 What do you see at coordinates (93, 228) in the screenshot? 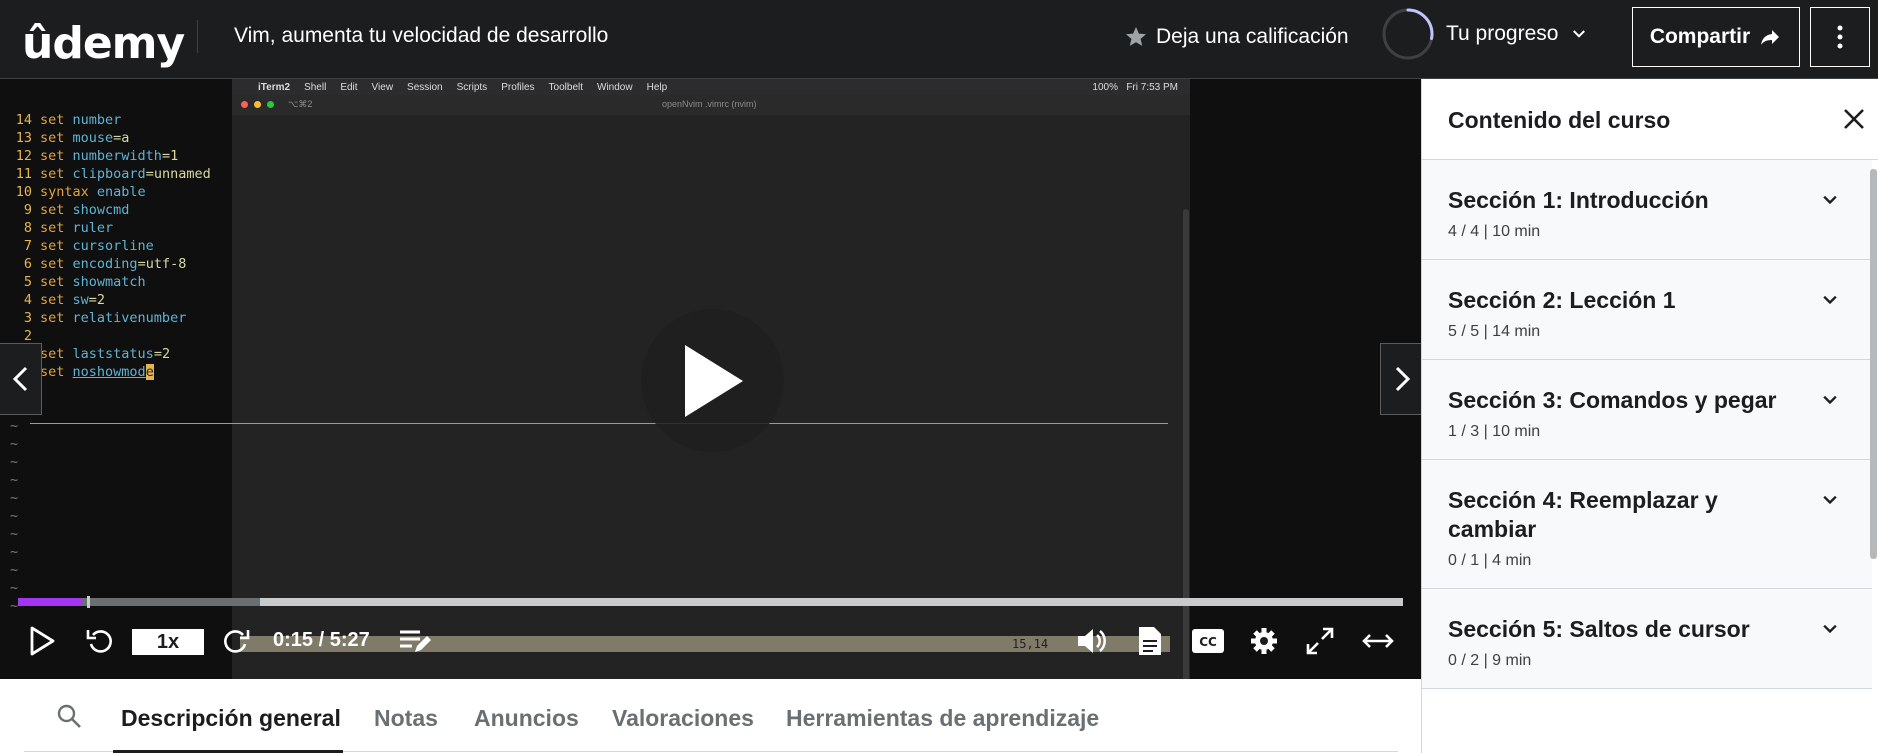
I see `code-option: ruler` at bounding box center [93, 228].